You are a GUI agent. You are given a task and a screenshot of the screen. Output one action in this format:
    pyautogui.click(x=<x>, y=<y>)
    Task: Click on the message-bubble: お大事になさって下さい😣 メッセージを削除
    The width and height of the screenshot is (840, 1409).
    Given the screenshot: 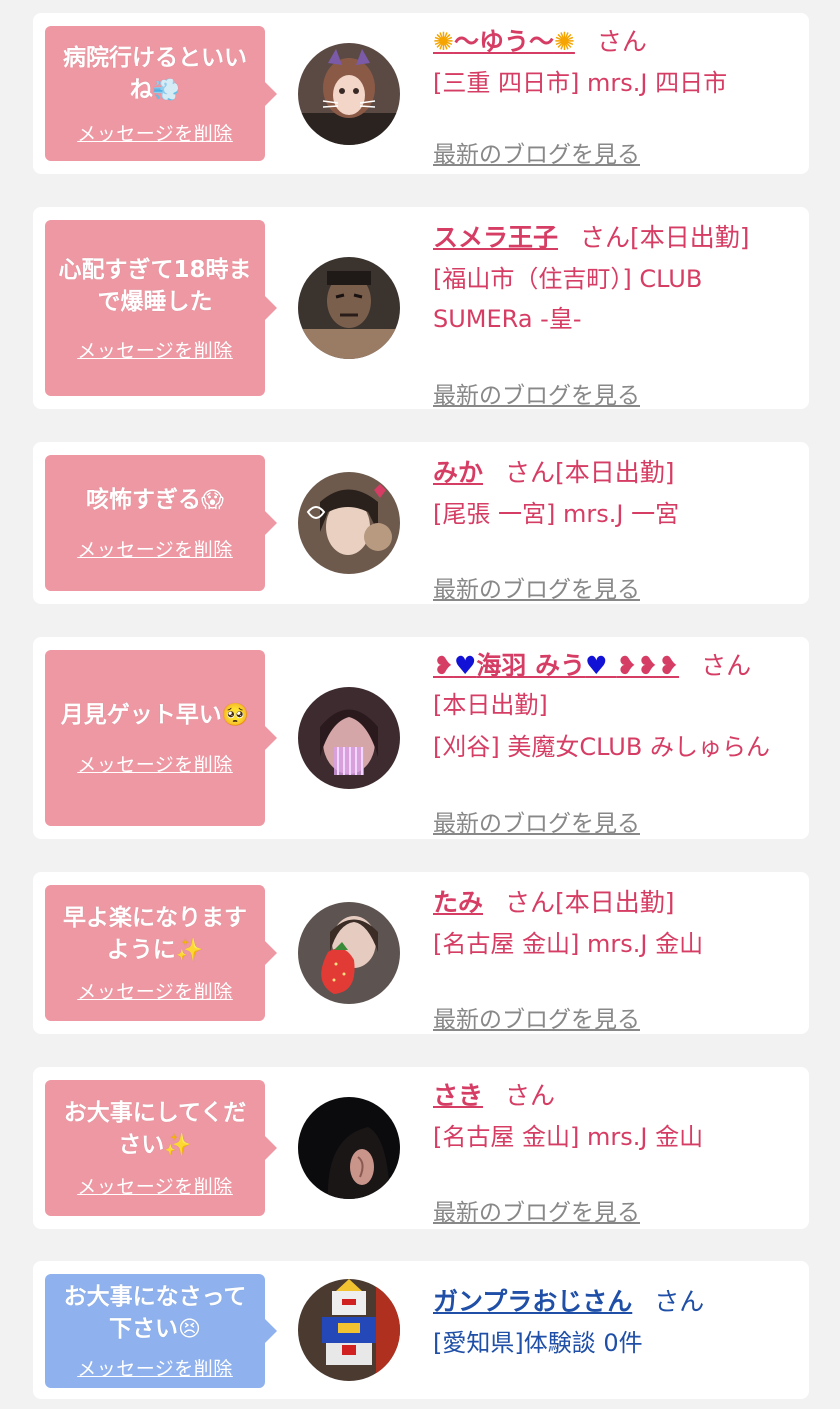 What is the action you would take?
    pyautogui.click(x=161, y=1331)
    